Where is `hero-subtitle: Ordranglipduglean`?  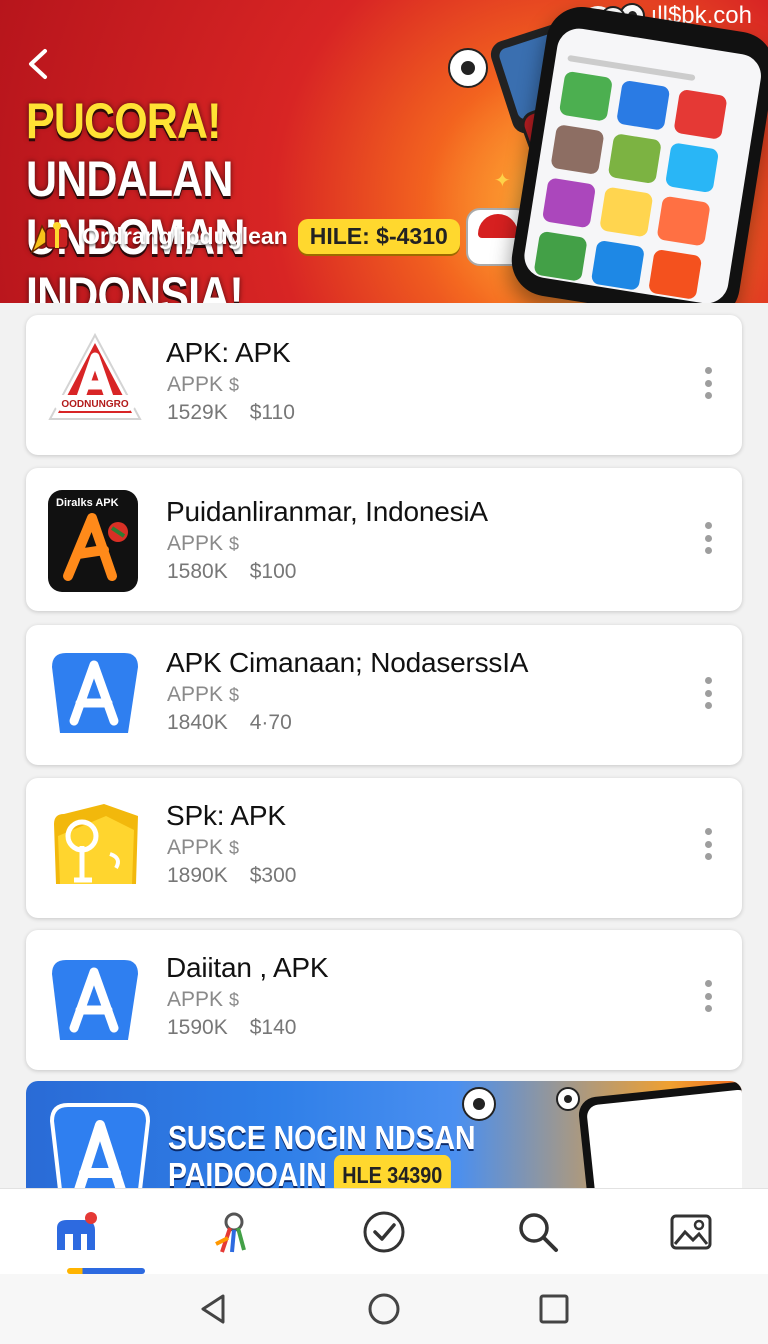
hero-subtitle: Ordranglipduglean is located at coordinates (185, 235).